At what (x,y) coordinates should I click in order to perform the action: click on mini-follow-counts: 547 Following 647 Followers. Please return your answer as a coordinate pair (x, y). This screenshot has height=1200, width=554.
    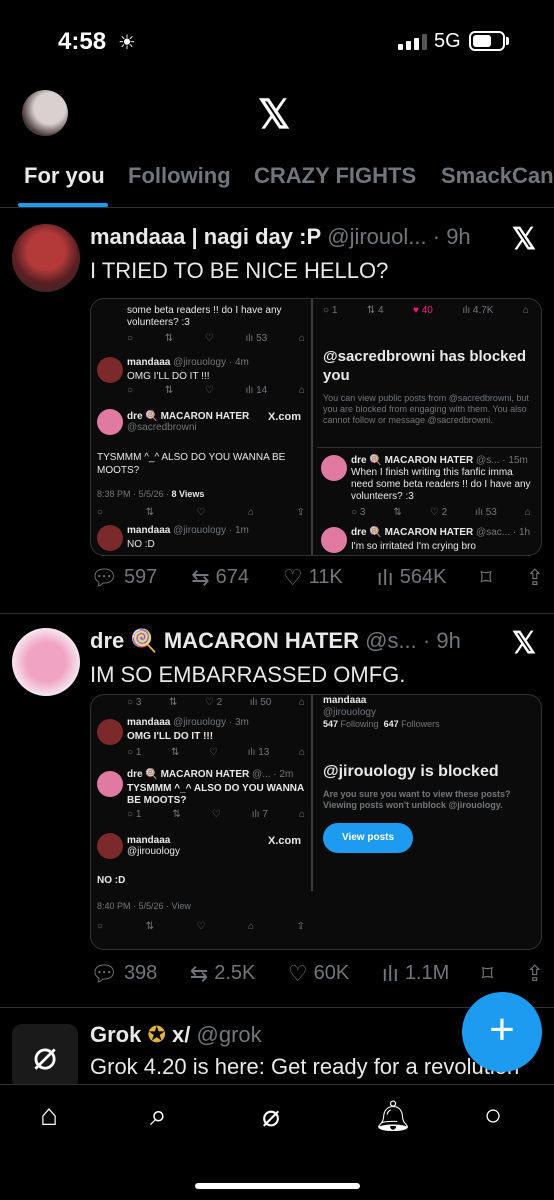
    Looking at the image, I should click on (381, 724).